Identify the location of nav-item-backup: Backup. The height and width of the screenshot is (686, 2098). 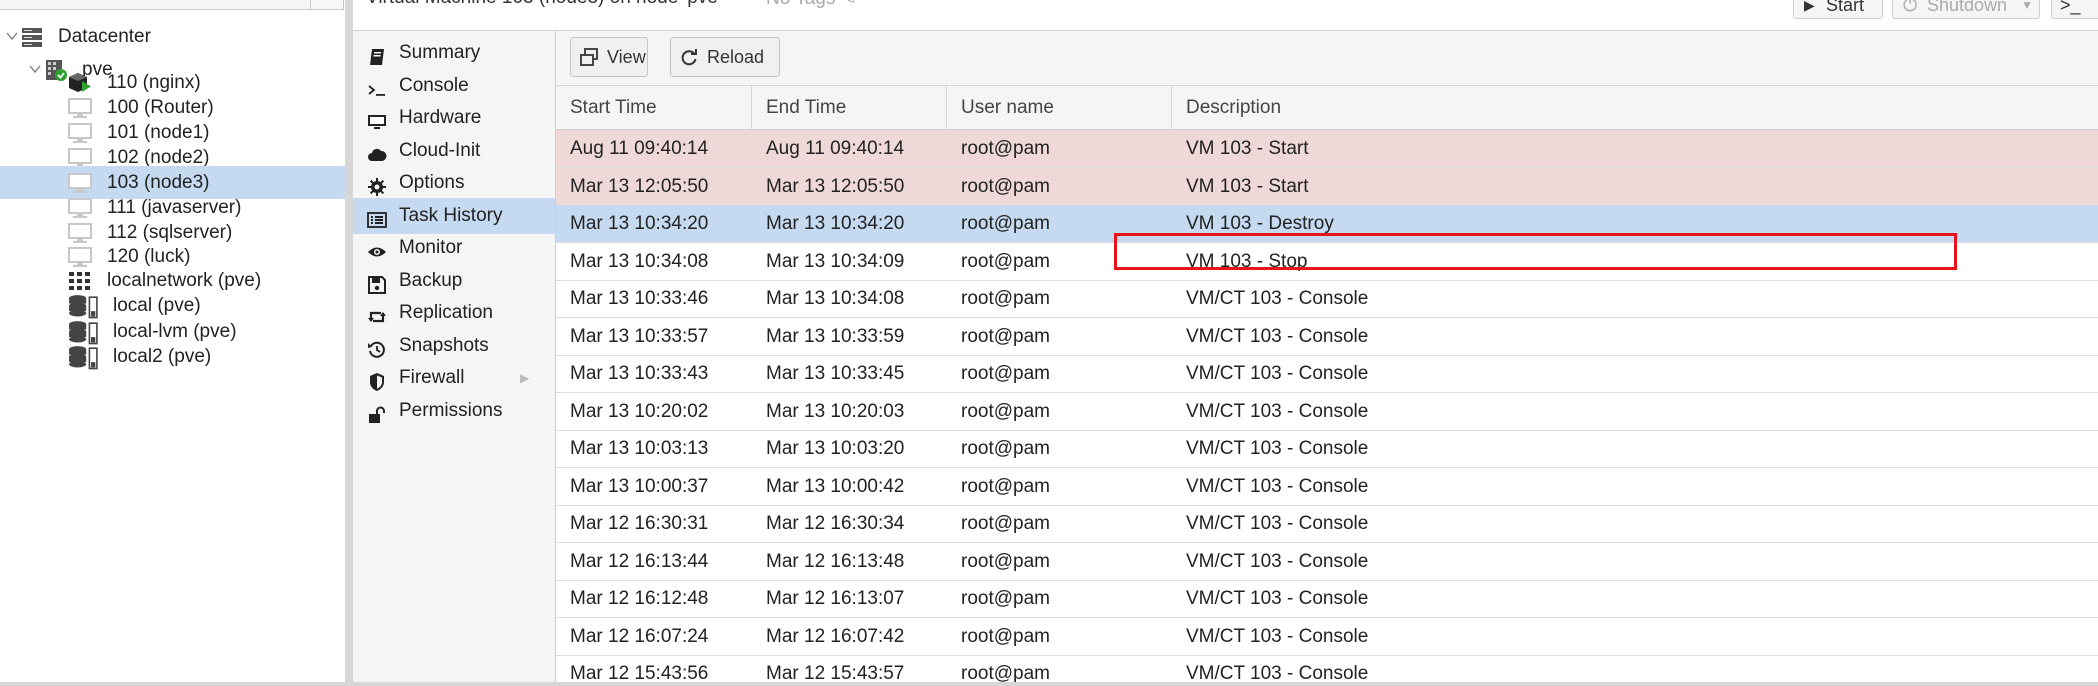
(454, 281).